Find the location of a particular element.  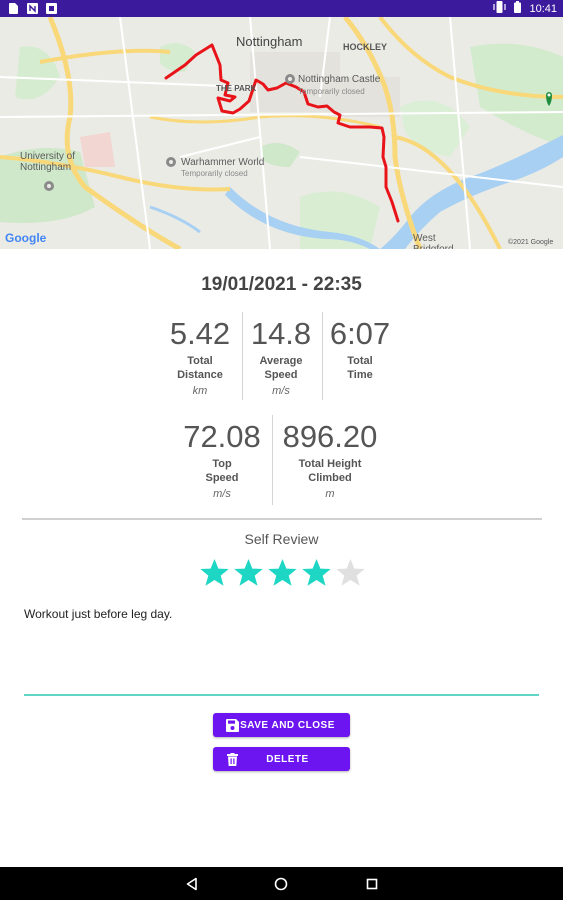

stat-total-time: 6:07 Total Time is located at coordinates (360, 350).